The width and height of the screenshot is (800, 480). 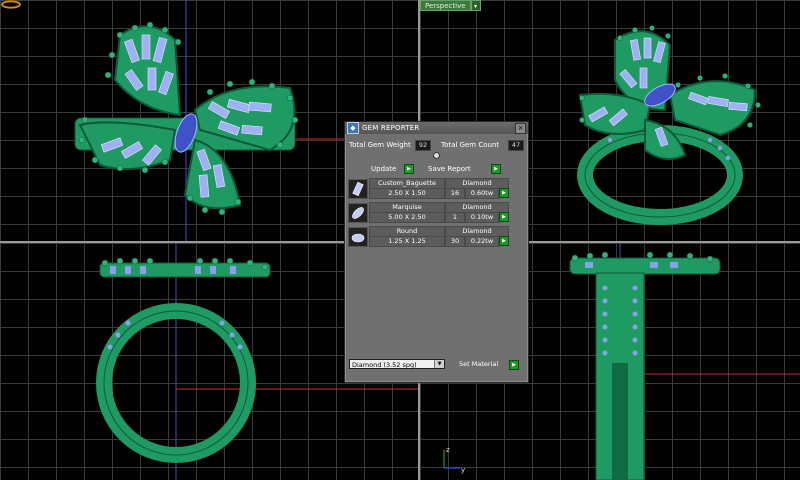 I want to click on gem-size: 2.50 X 1.50, so click(x=407, y=193).